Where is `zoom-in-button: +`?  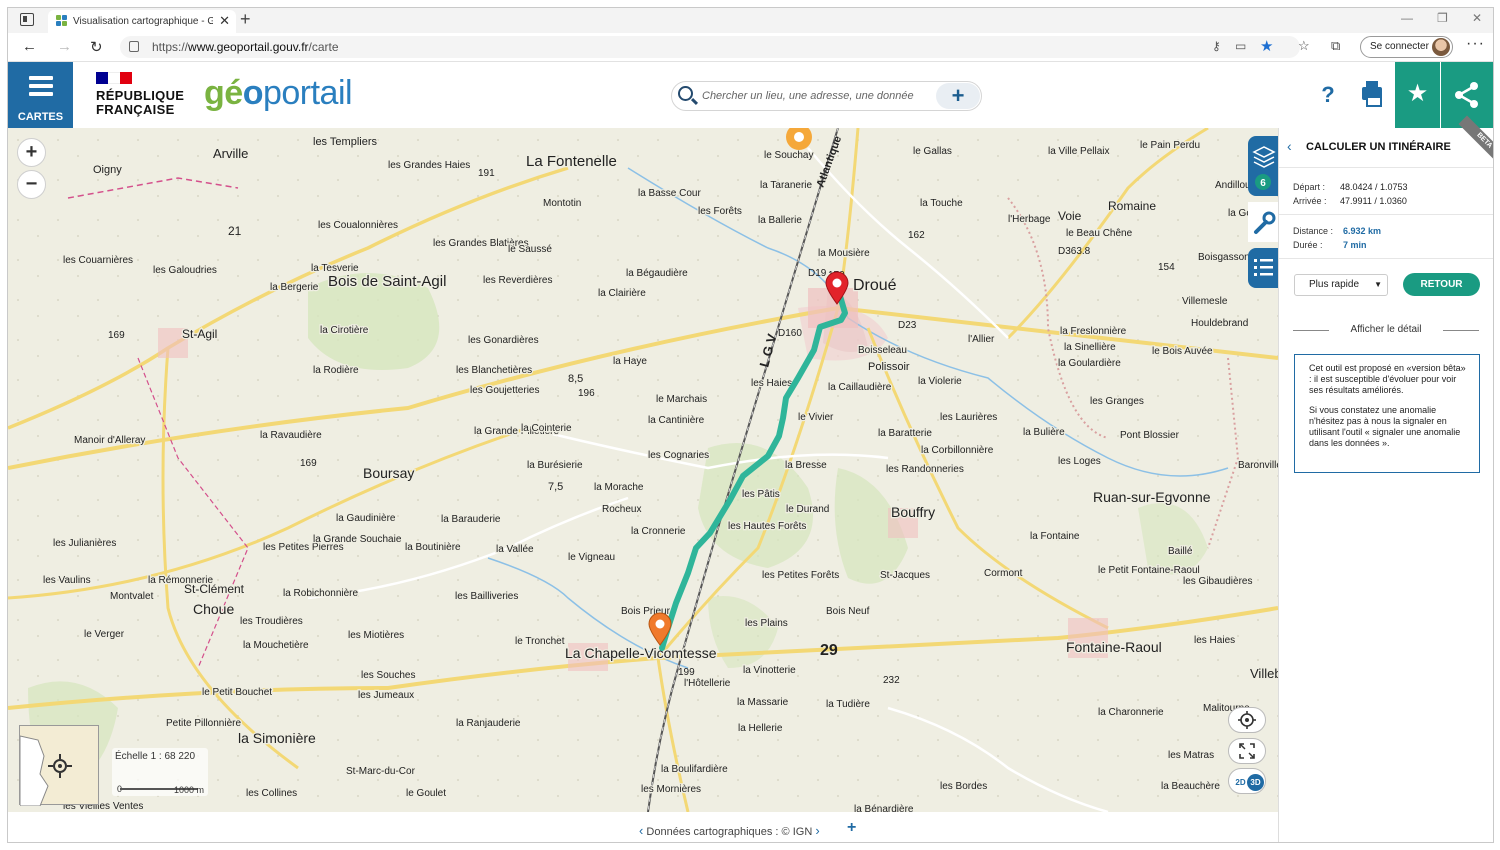
zoom-in-button: + is located at coordinates (31, 152).